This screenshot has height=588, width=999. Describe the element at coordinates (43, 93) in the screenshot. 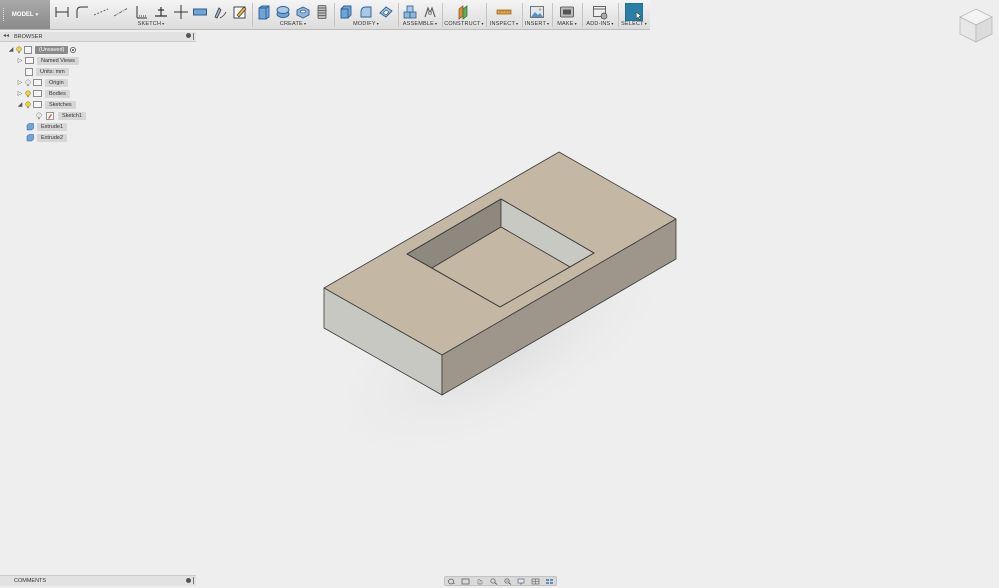

I see `tree-item-bodies: ▷ Bodies` at that location.